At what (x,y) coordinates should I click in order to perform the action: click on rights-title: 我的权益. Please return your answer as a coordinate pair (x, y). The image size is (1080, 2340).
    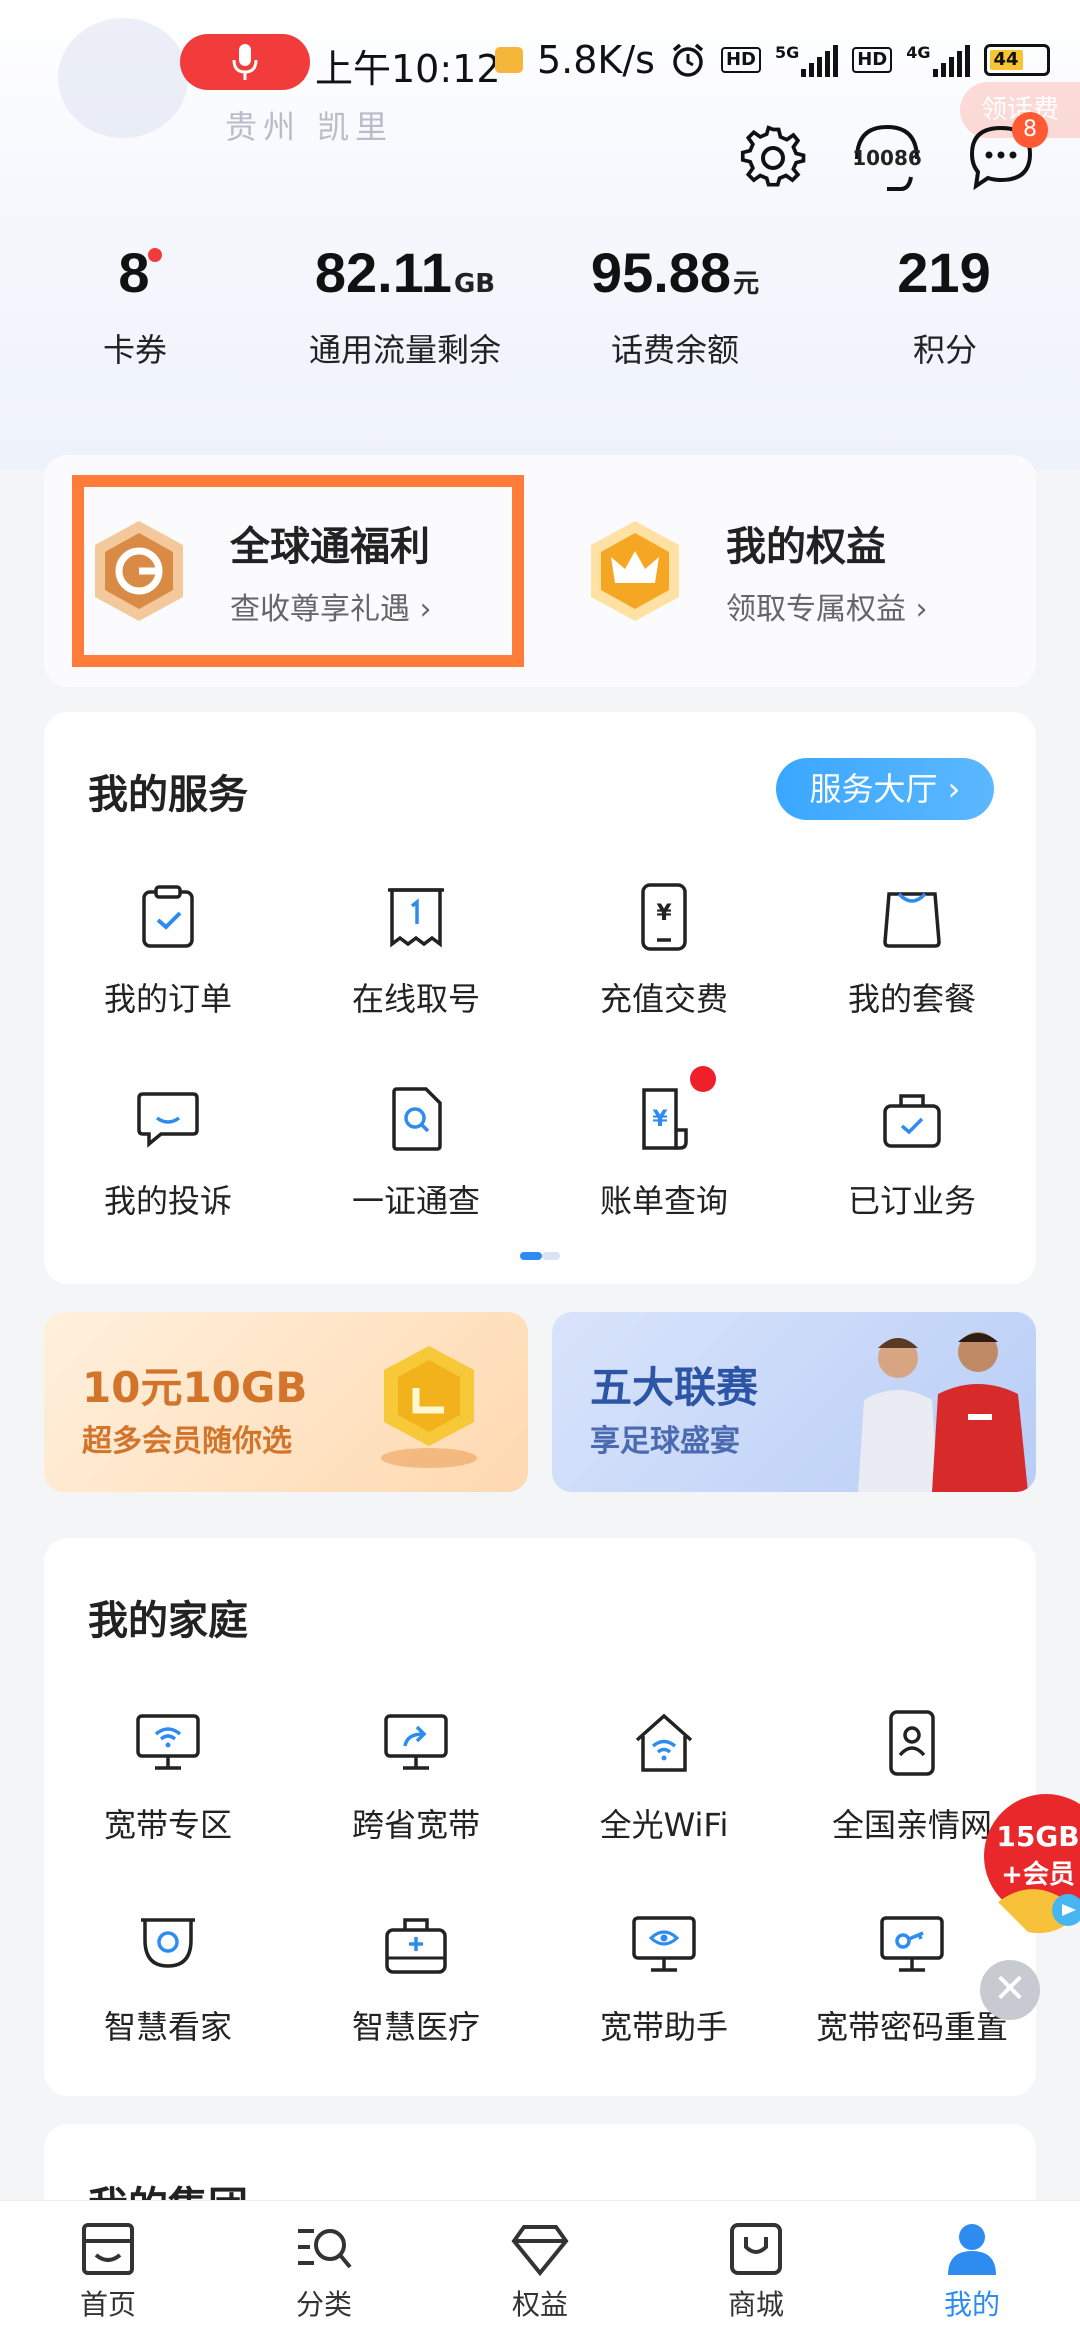
    Looking at the image, I should click on (806, 547).